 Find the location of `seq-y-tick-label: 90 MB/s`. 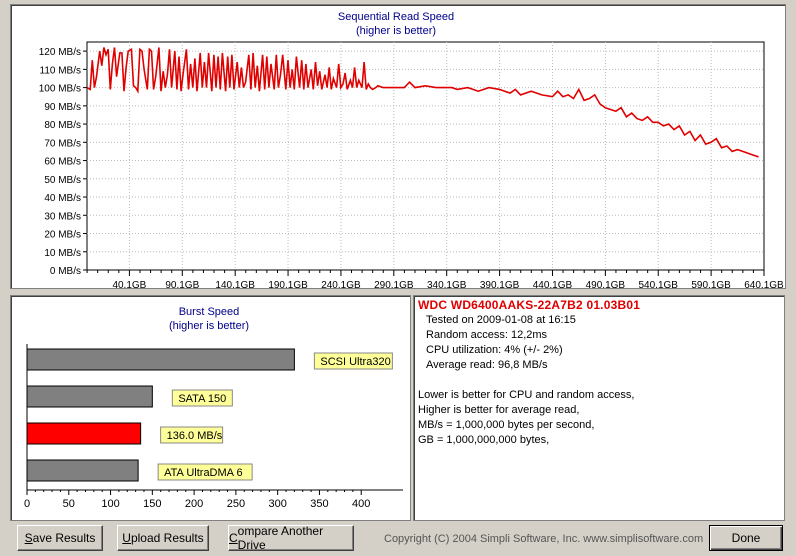

seq-y-tick-label: 90 MB/s is located at coordinates (62, 107).